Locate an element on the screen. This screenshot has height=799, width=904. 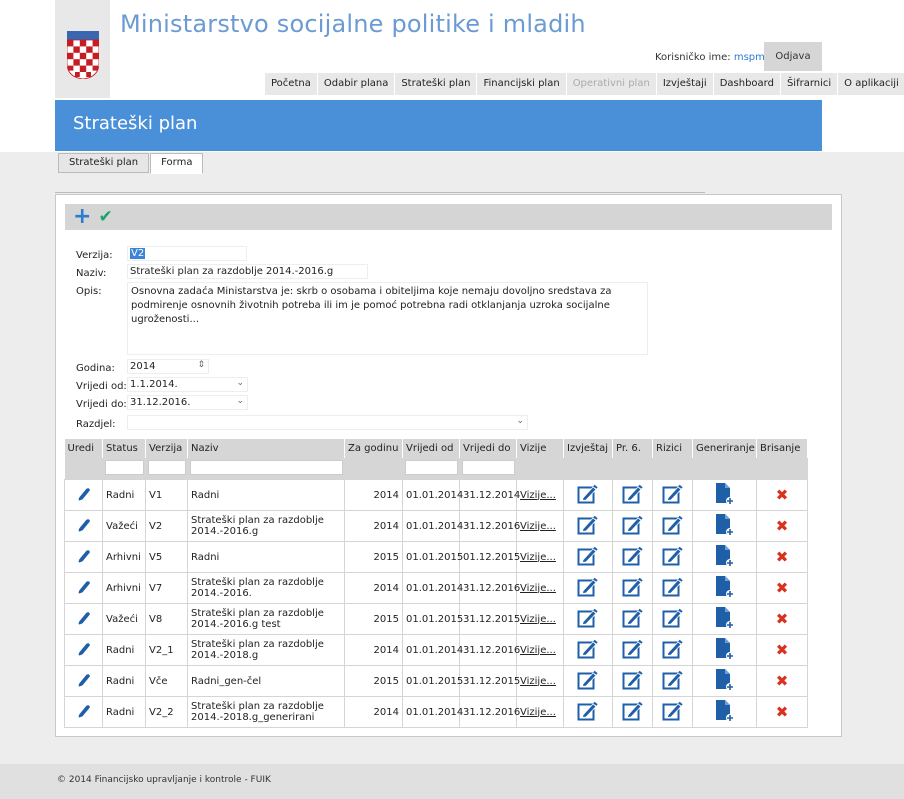
nav-item-strateski-plan: Strateški plan is located at coordinates (435, 84).